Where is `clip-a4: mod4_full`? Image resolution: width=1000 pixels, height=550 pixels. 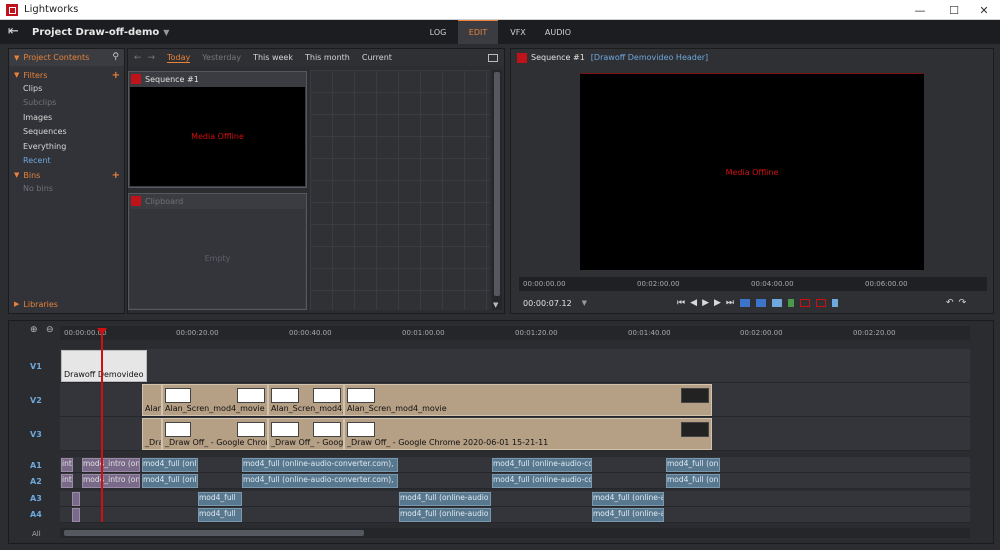
clip-a4: mod4_full is located at coordinates (220, 515).